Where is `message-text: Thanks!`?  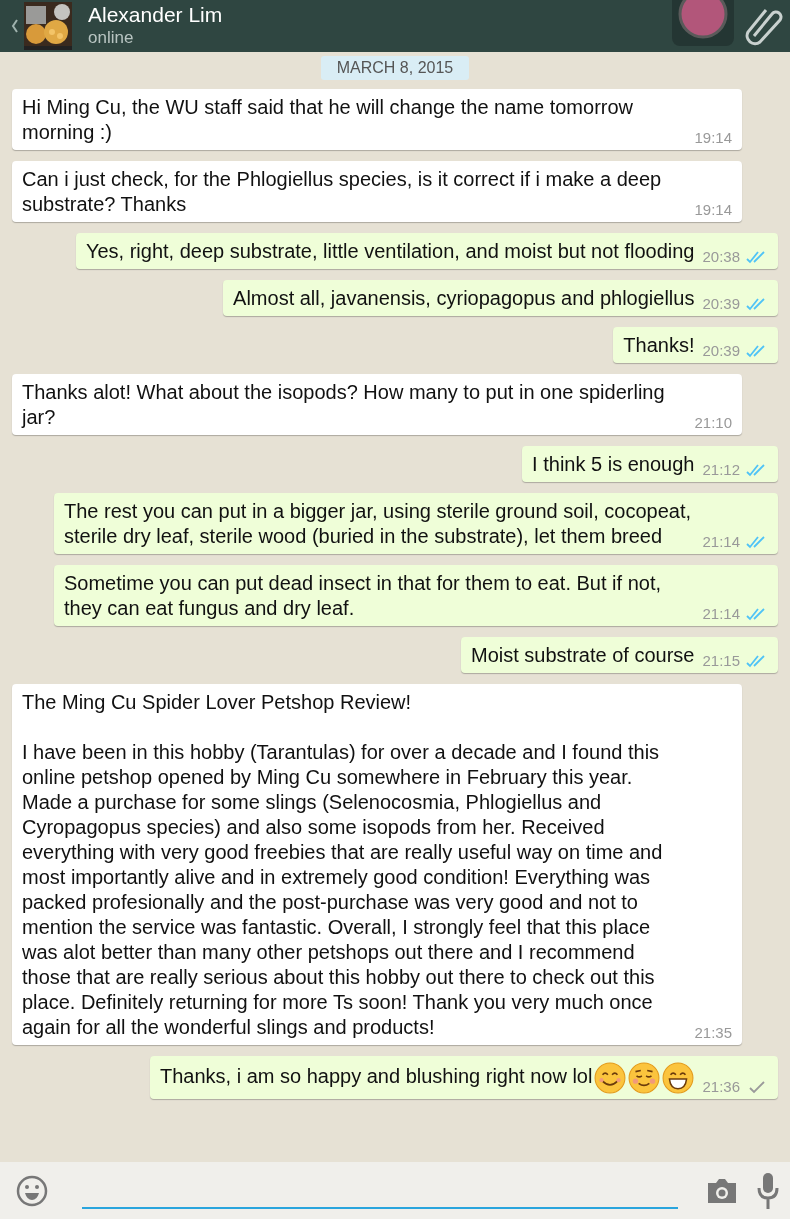 message-text: Thanks! is located at coordinates (659, 345).